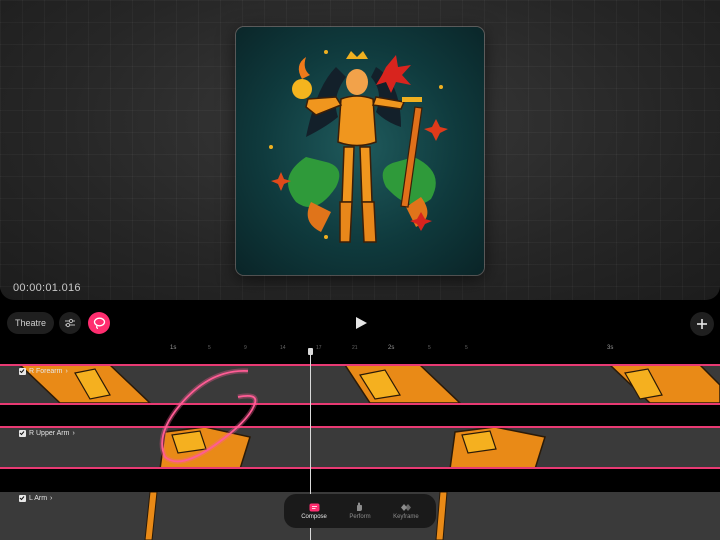  I want to click on timeline-toolbar: Theatre, so click(360, 322).